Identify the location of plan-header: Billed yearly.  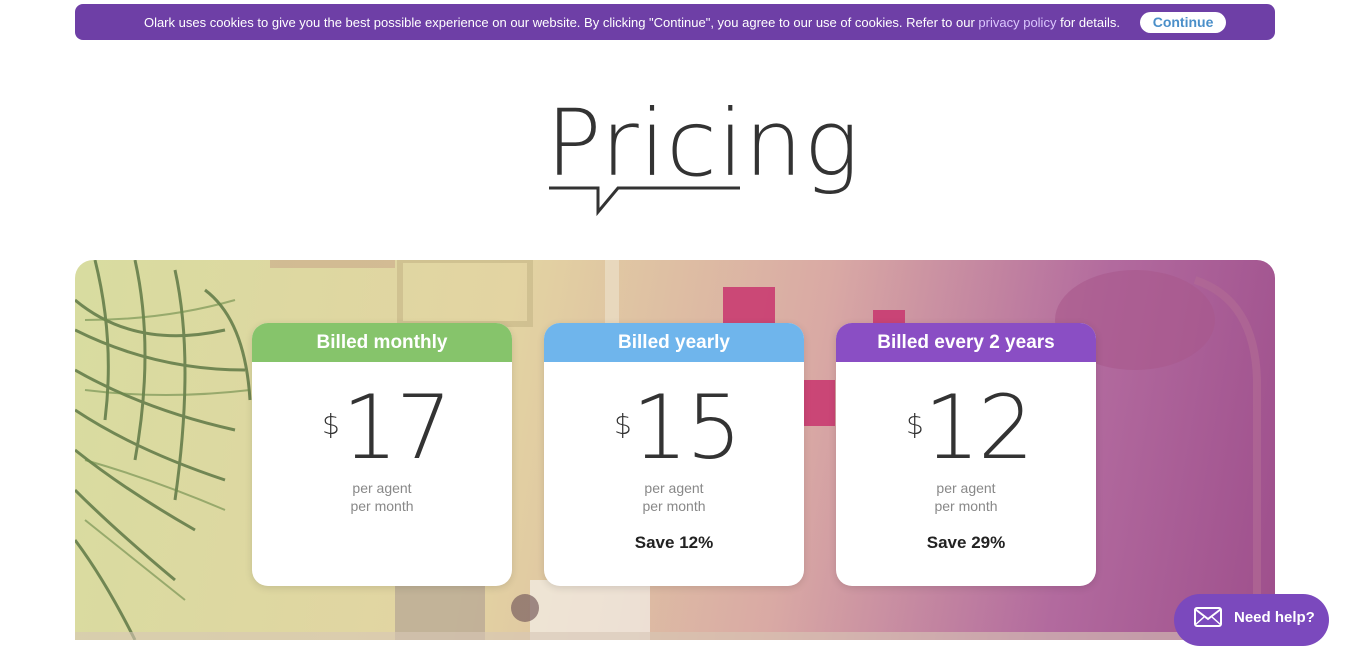
(674, 342).